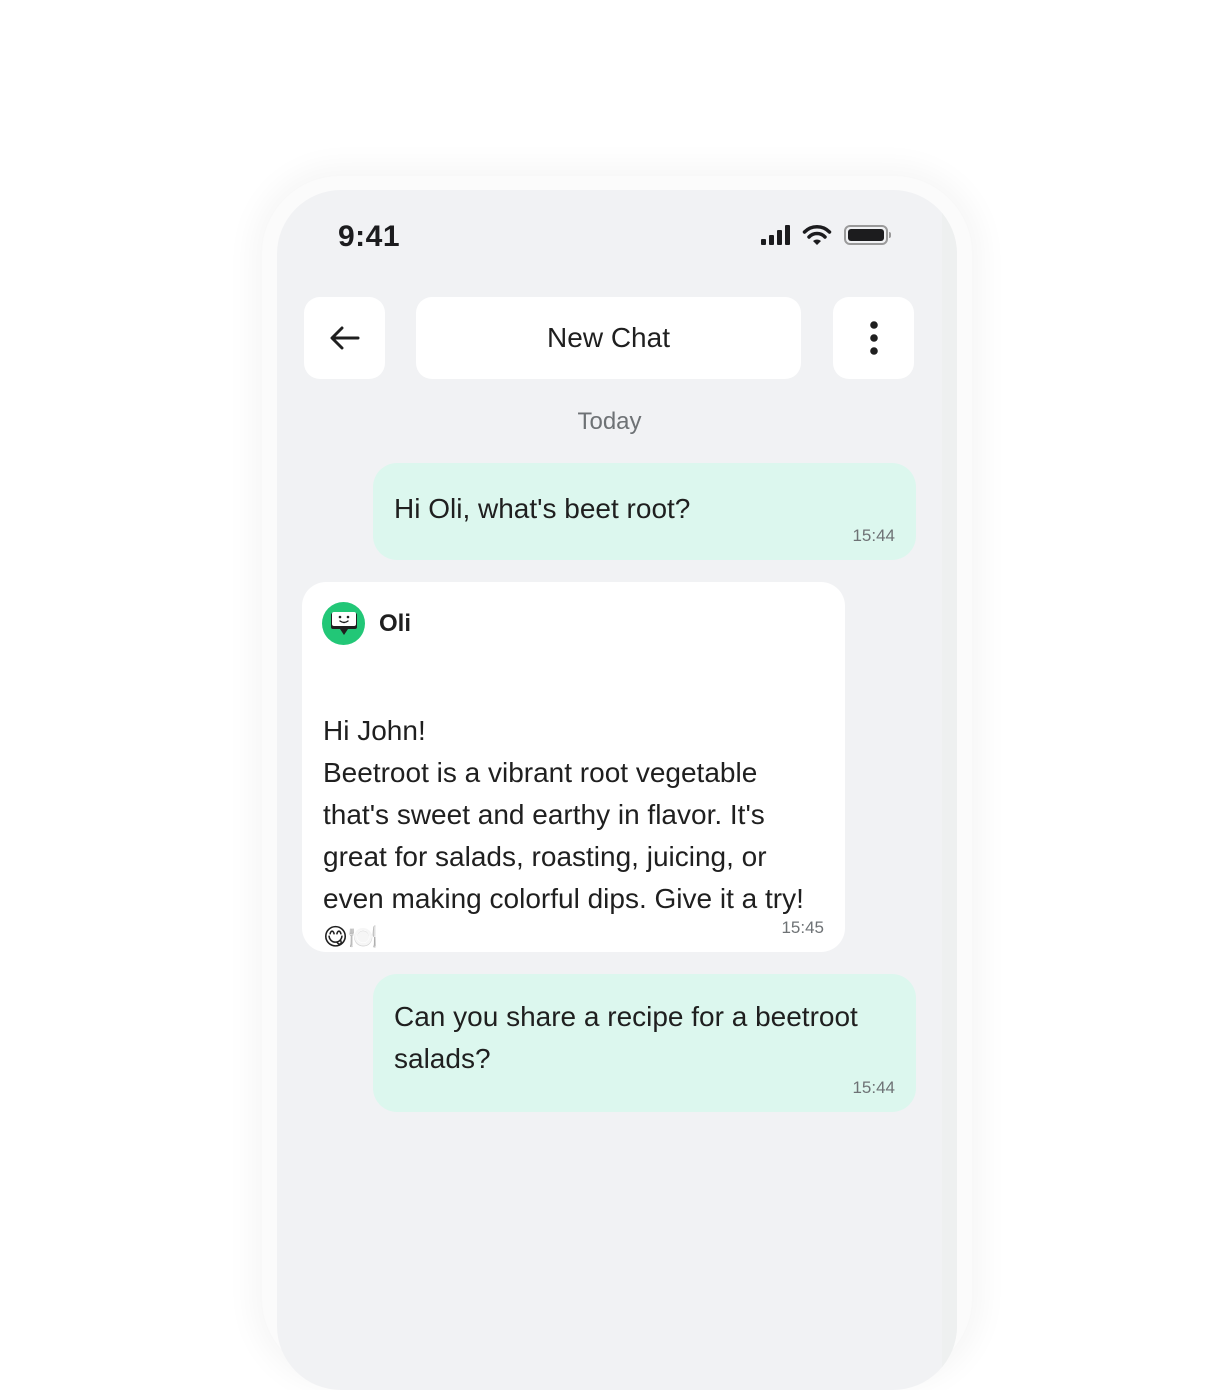  What do you see at coordinates (609, 421) in the screenshot?
I see `date-separator: Today` at bounding box center [609, 421].